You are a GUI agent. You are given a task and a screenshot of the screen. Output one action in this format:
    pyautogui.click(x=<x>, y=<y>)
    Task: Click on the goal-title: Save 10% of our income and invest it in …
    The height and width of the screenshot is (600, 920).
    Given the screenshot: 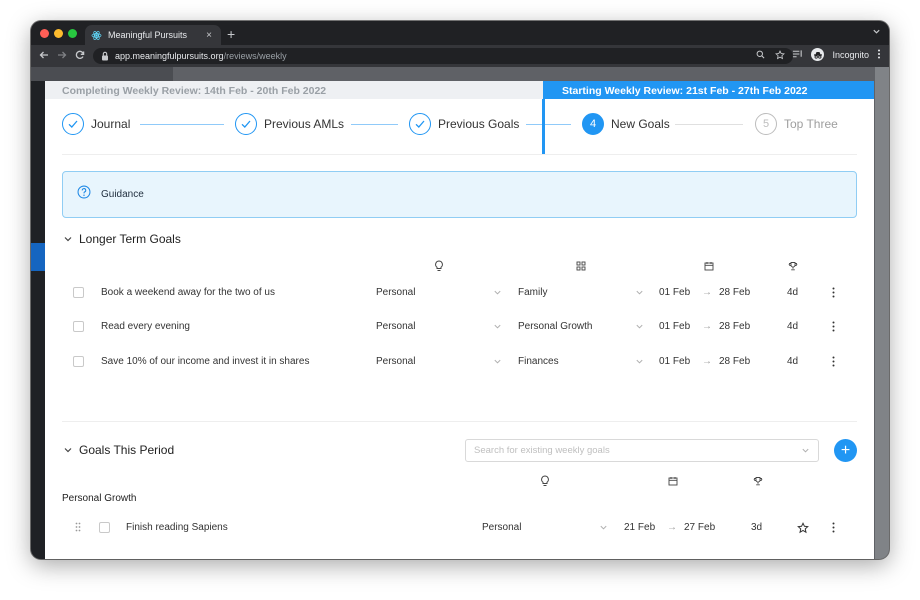 What is the action you would take?
    pyautogui.click(x=205, y=361)
    